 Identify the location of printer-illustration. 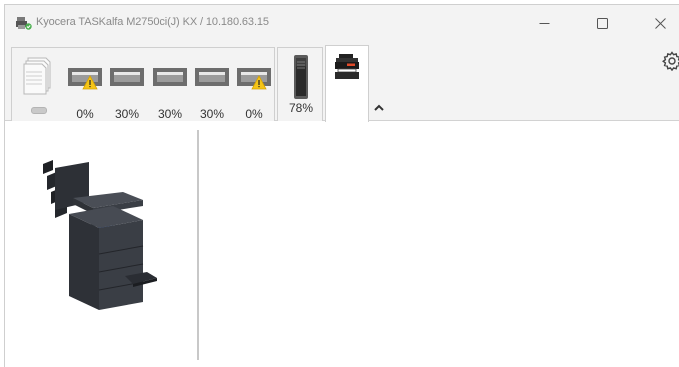
(100, 235).